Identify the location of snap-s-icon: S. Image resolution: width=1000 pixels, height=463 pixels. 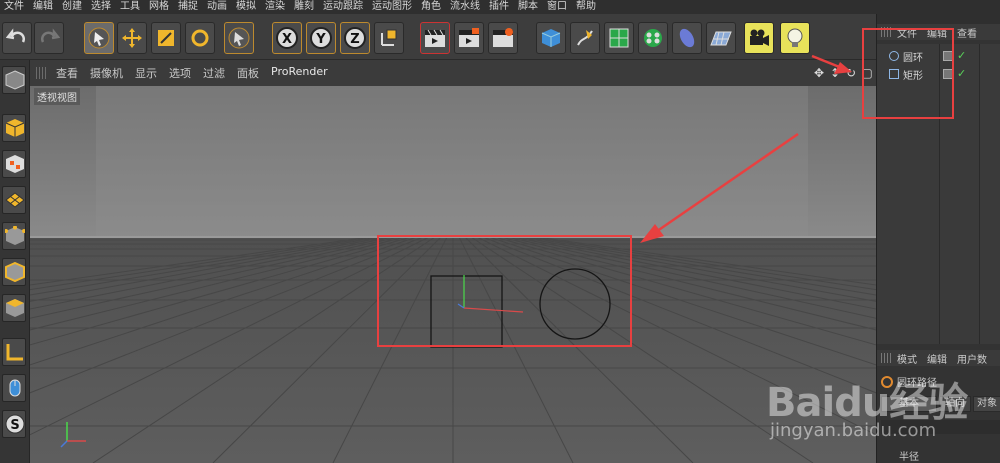
(15, 424).